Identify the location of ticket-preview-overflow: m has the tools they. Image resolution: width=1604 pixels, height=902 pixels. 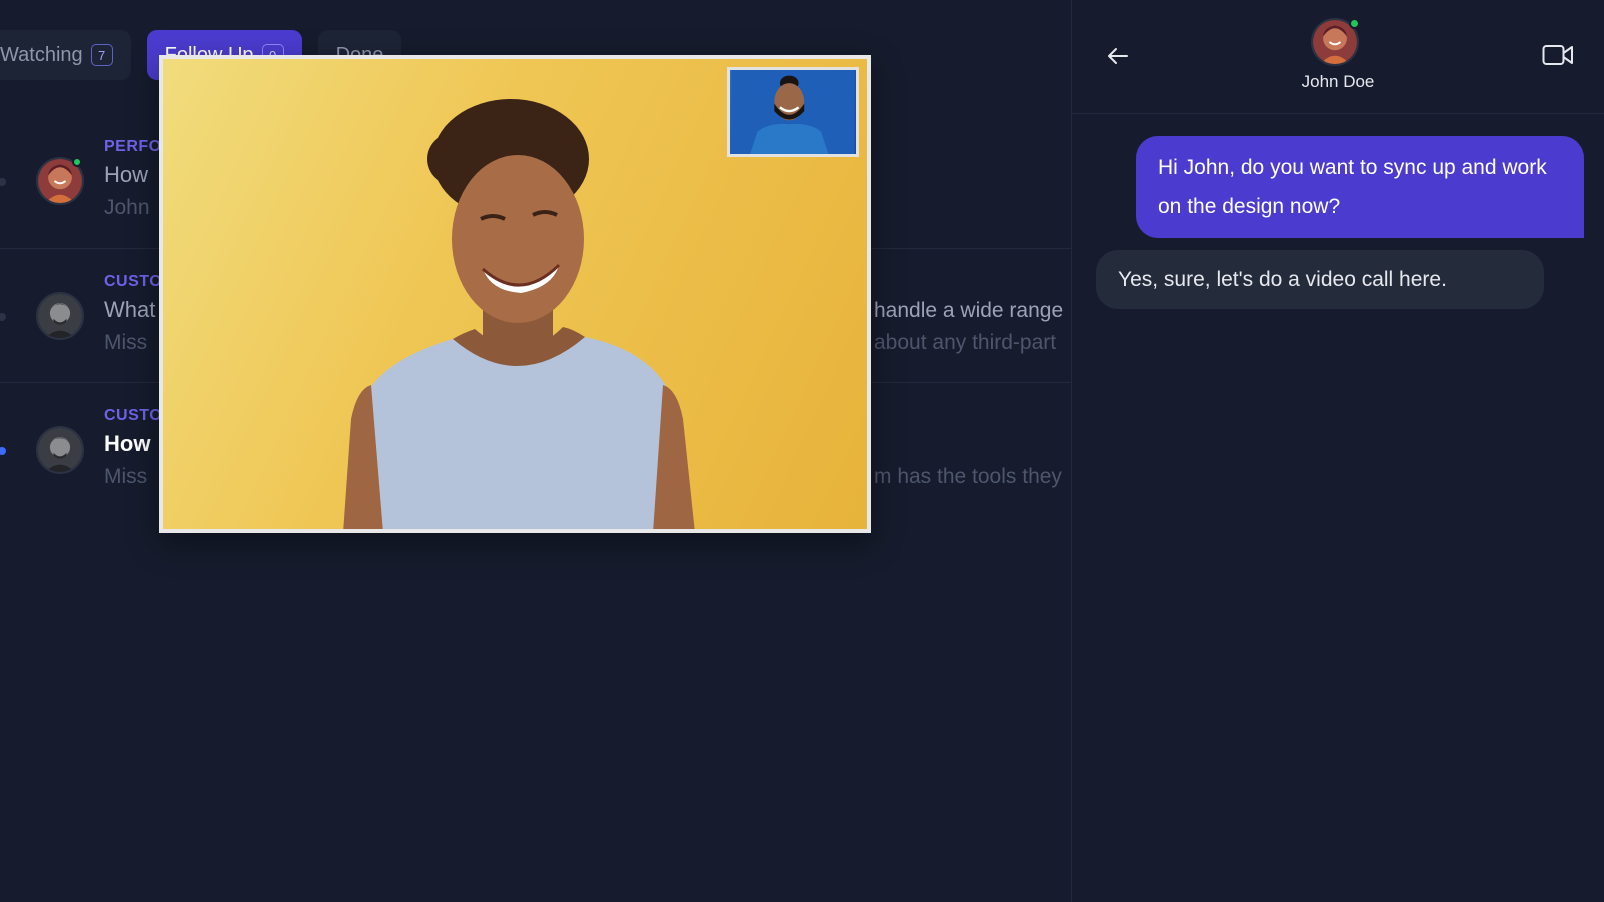
(968, 476).